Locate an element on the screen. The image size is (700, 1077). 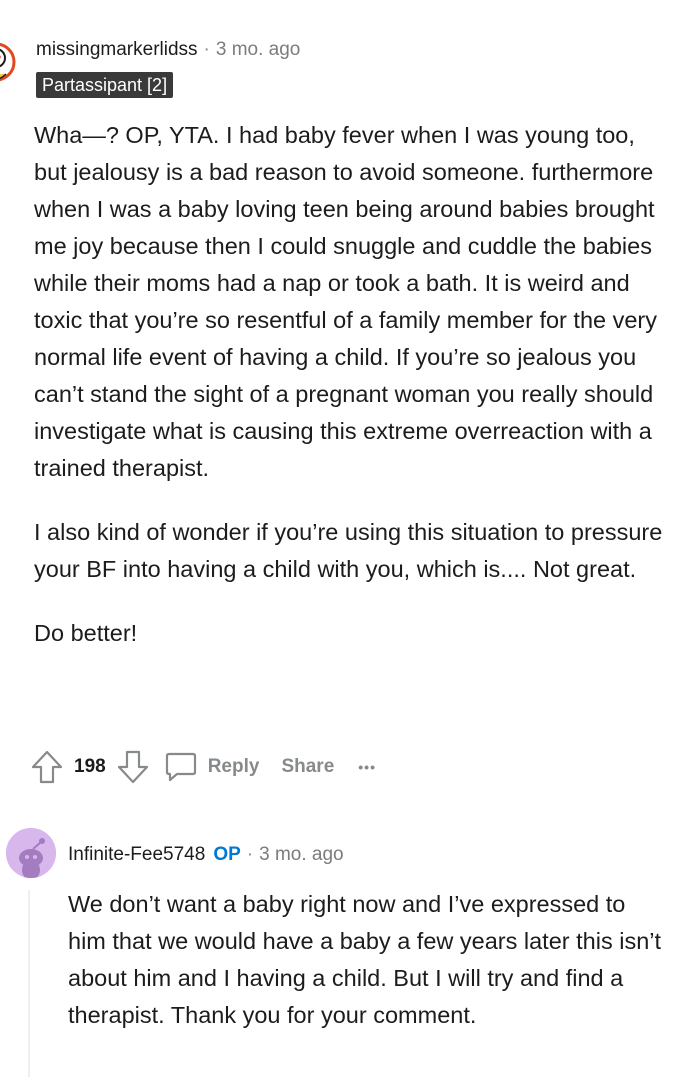
comment-meta: Infinite-Fee5748 OP · 3 mo. ago is located at coordinates (206, 855).